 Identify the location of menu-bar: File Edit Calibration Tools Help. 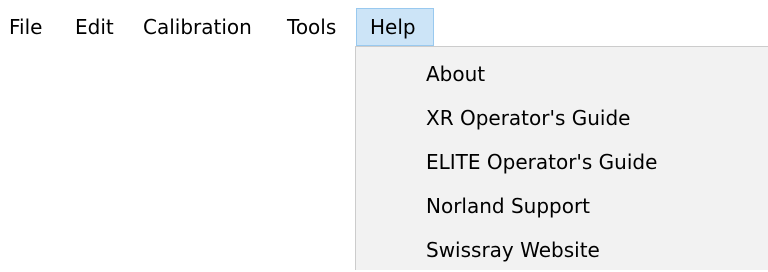
(384, 27).